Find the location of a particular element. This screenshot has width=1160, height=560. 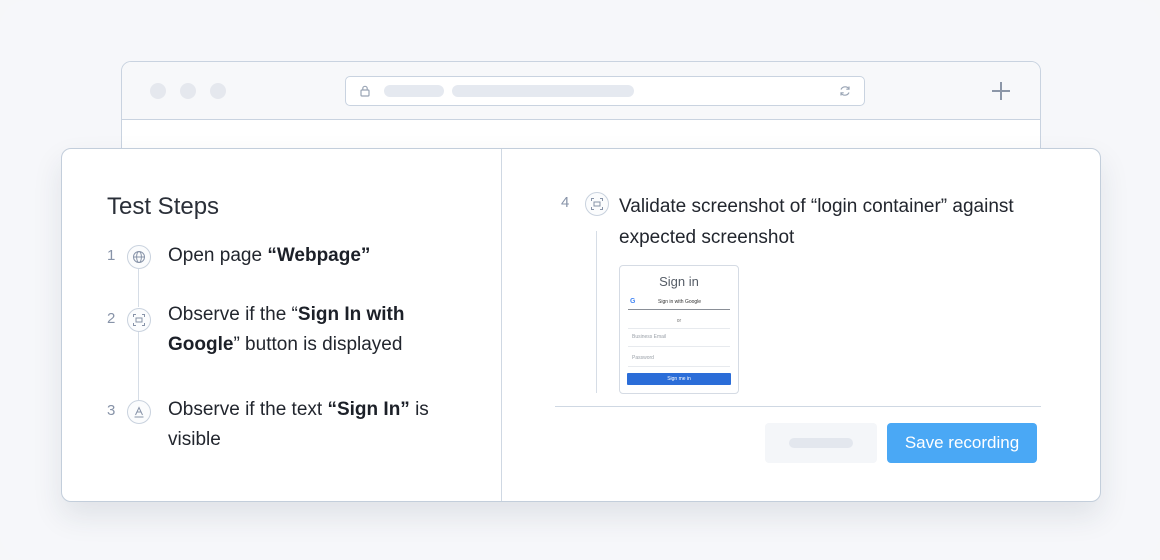

step-1-prefix: Open page is located at coordinates (218, 255).